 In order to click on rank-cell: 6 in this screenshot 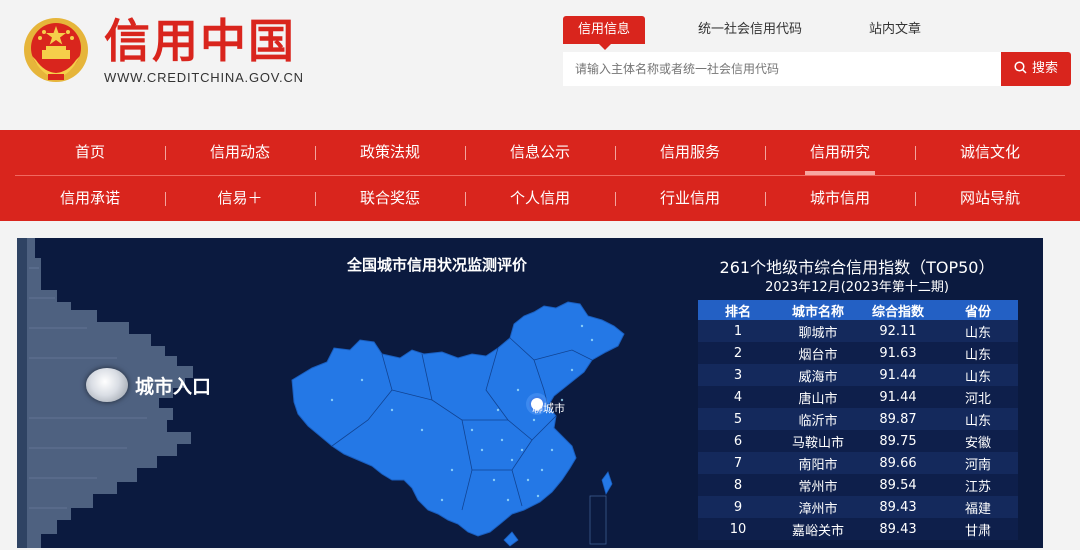, I will do `click(738, 441)`.